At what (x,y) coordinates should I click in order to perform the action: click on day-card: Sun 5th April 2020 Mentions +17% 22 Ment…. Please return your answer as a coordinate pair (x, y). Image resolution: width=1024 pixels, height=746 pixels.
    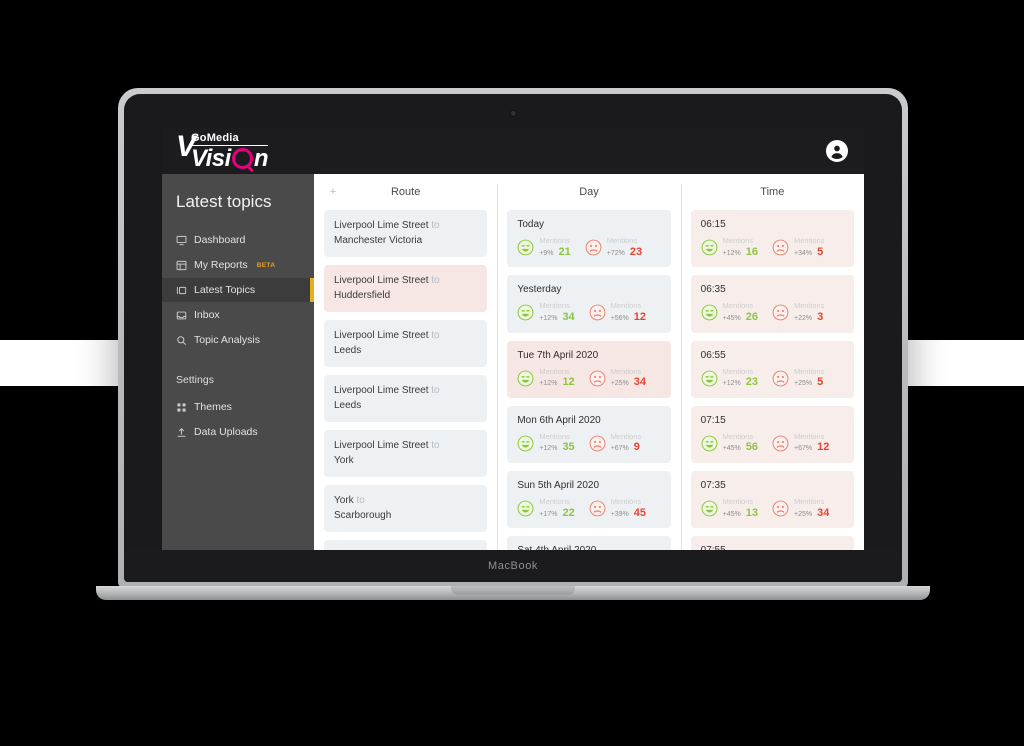
    Looking at the image, I should click on (589, 500).